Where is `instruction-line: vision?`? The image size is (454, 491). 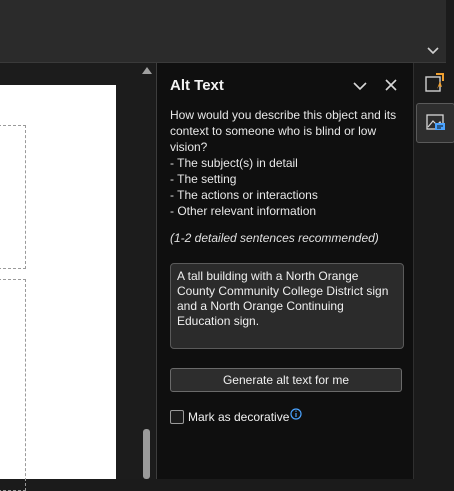
instruction-line: vision? is located at coordinates (189, 147).